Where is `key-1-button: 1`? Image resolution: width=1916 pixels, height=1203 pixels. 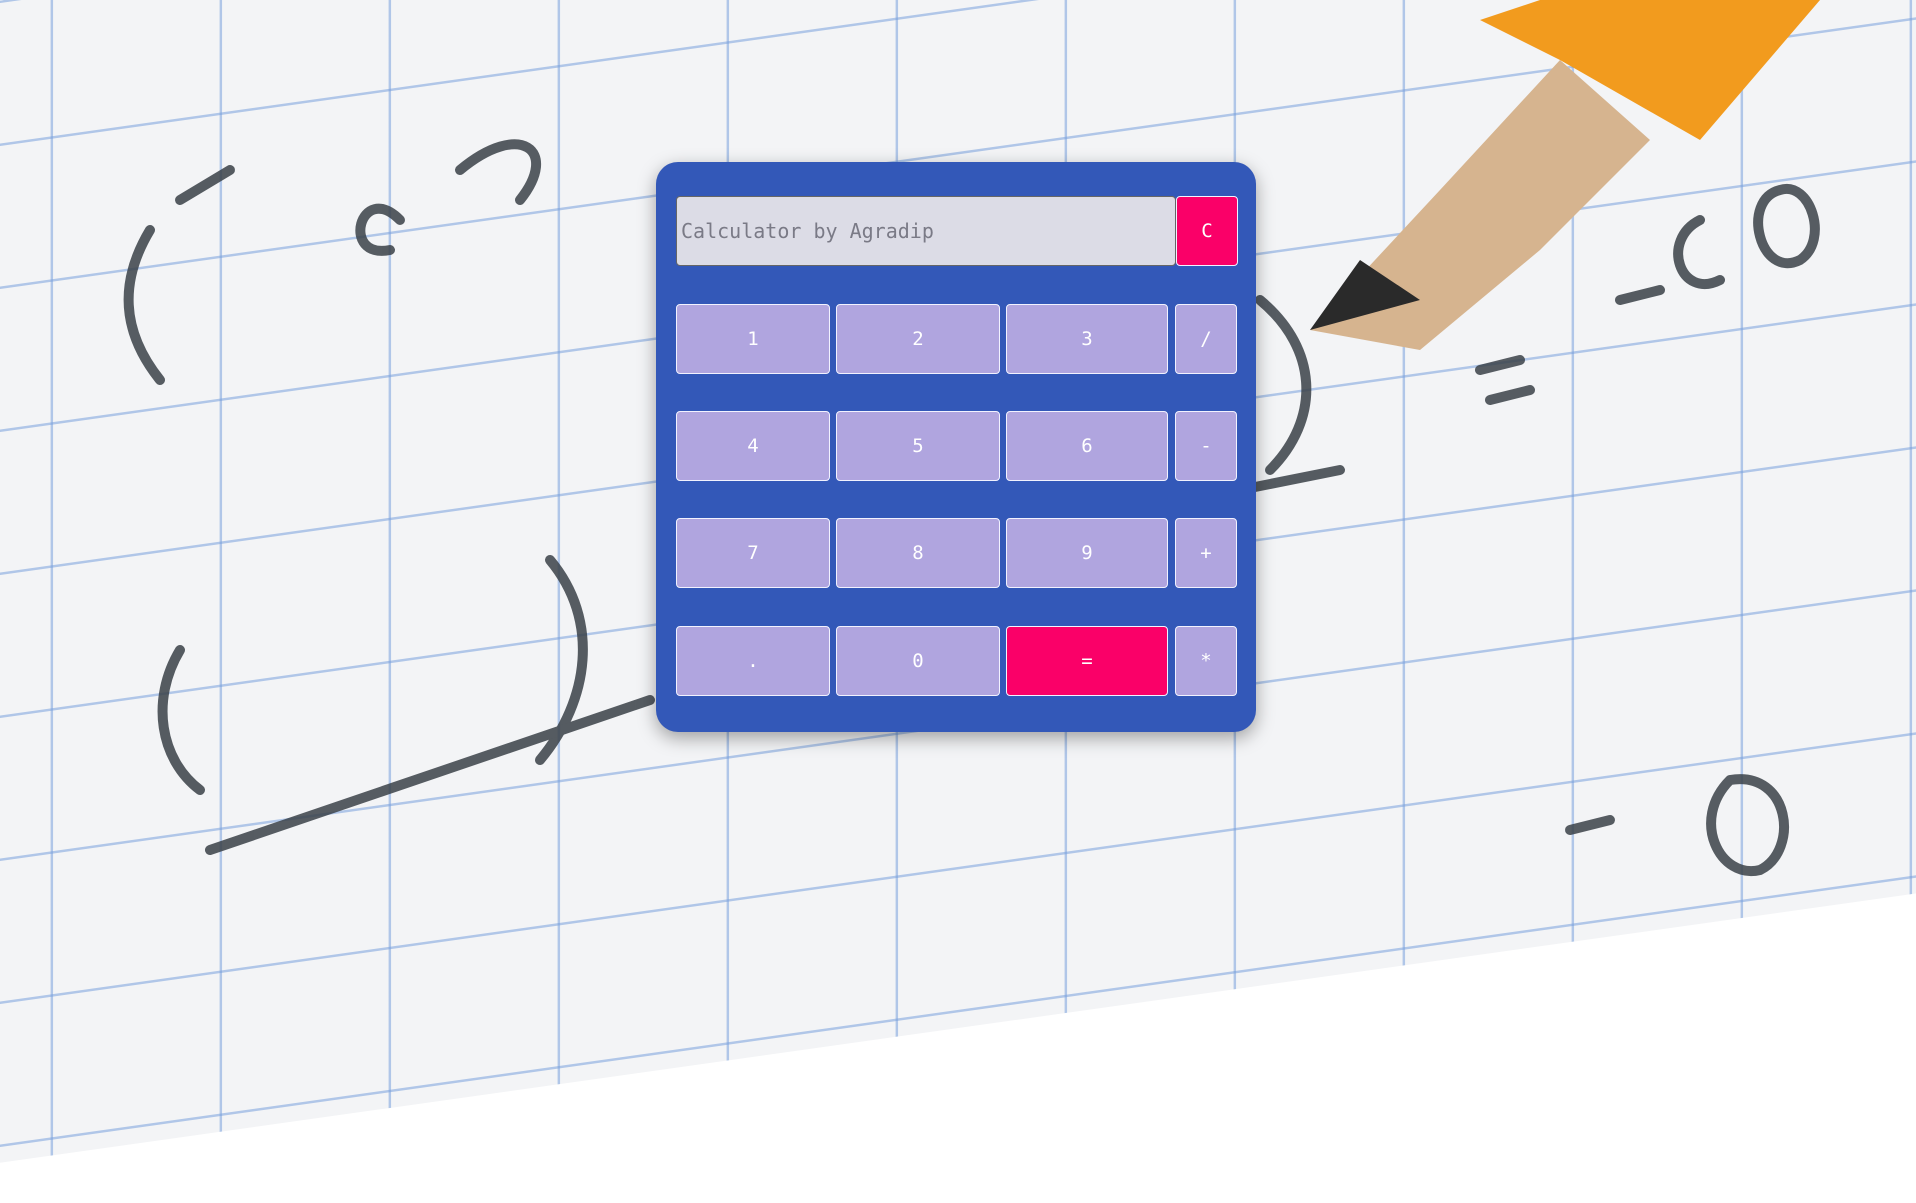
key-1-button: 1 is located at coordinates (753, 339).